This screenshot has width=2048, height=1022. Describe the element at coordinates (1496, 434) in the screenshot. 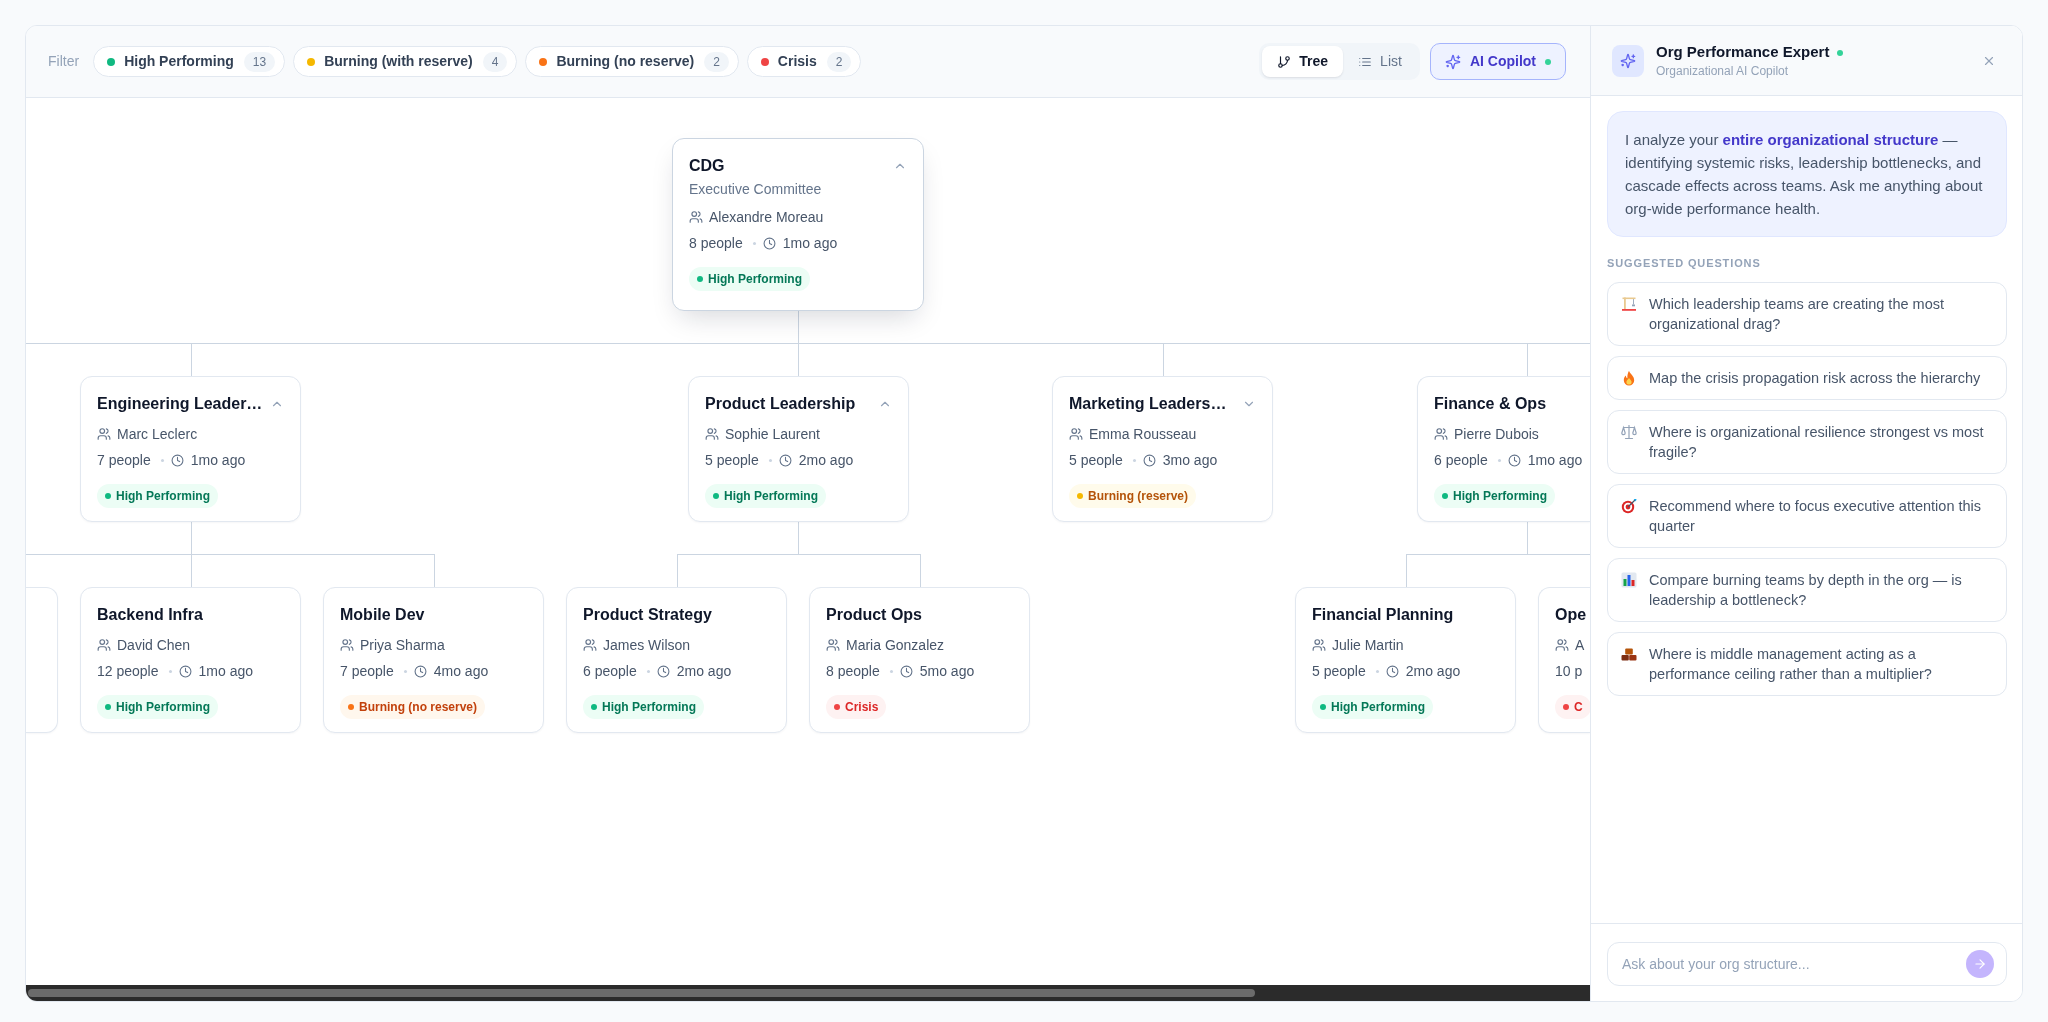

I see `lead-name: Pierre Dubois` at that location.